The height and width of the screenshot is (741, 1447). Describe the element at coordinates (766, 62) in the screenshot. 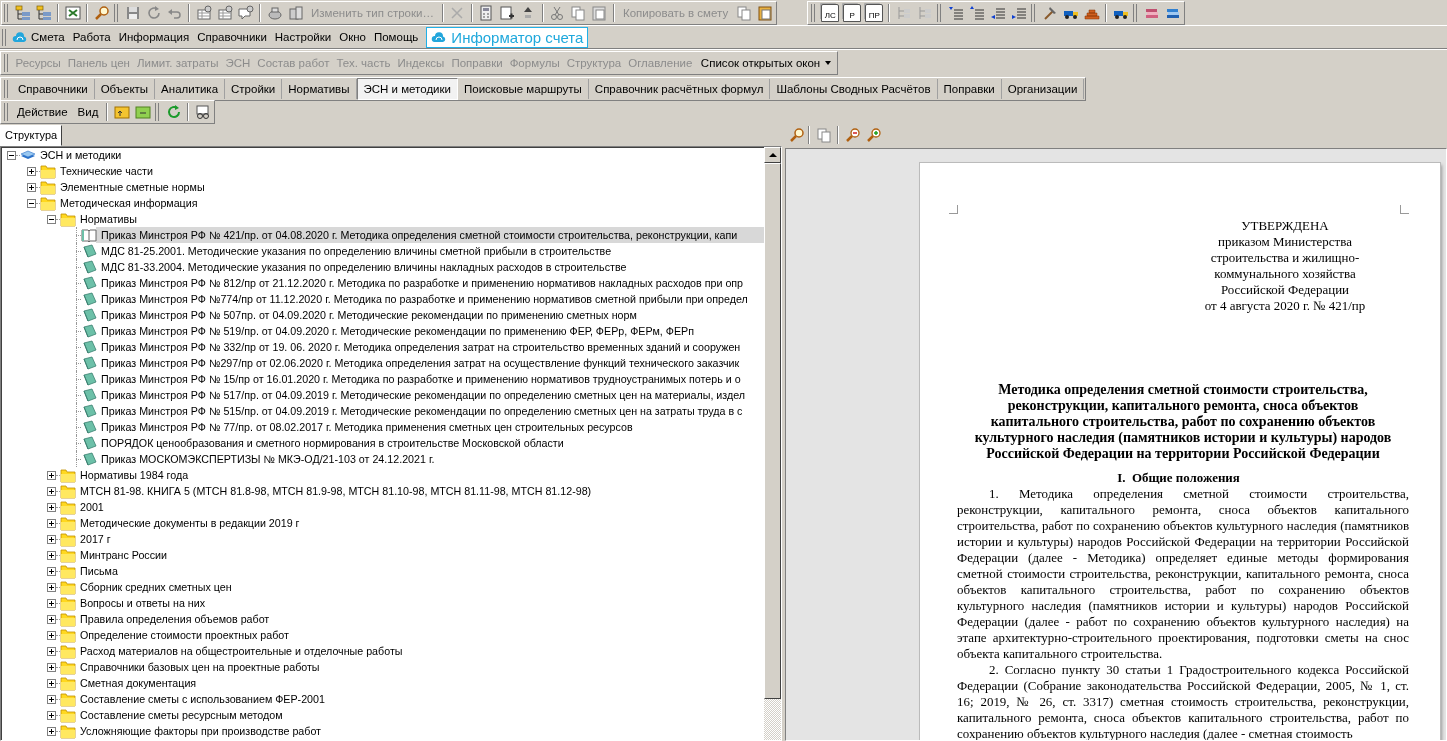

I see `open-windows-dropdown: Список открытых окон` at that location.